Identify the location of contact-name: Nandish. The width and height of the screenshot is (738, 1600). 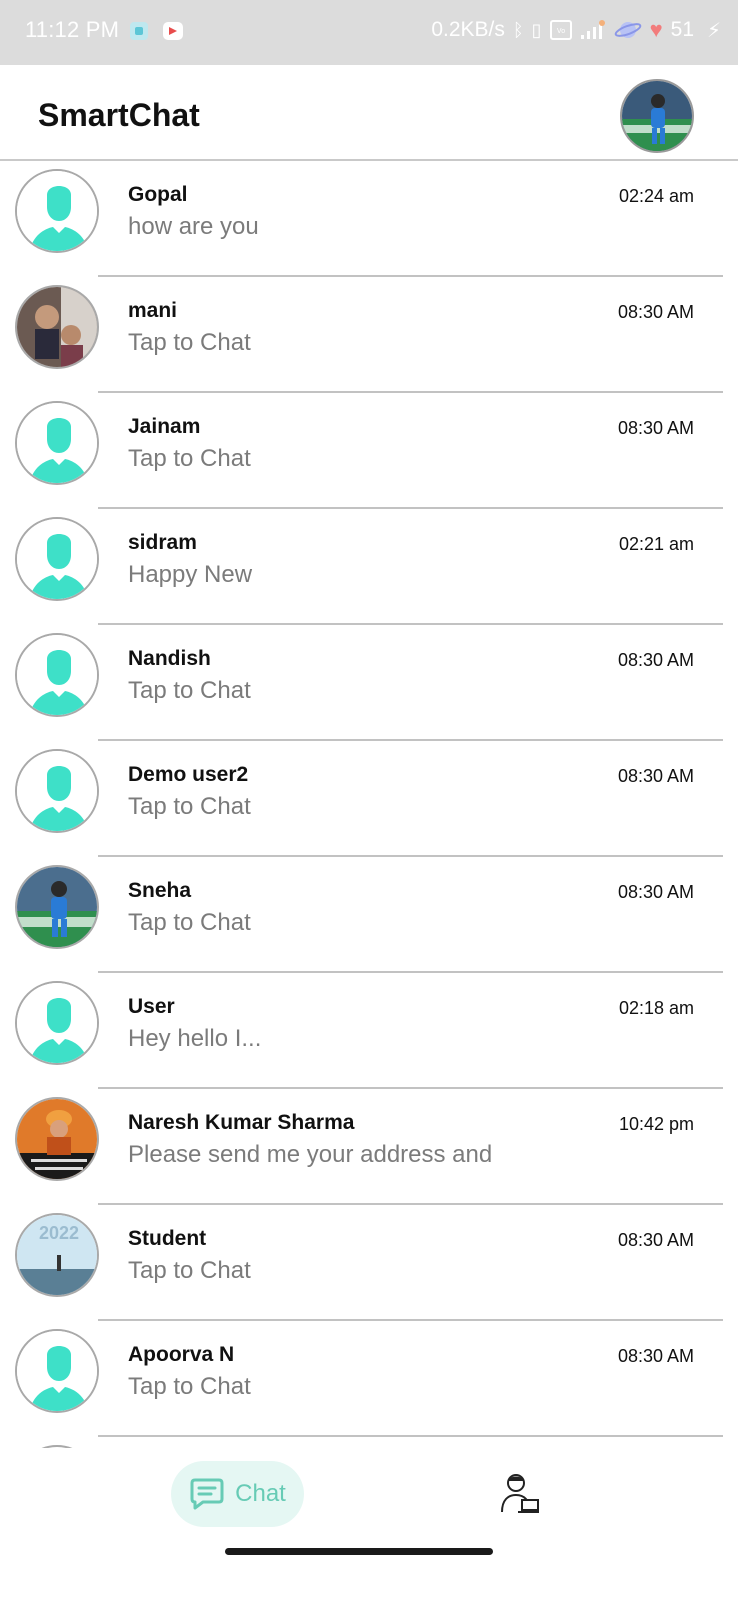
(169, 658).